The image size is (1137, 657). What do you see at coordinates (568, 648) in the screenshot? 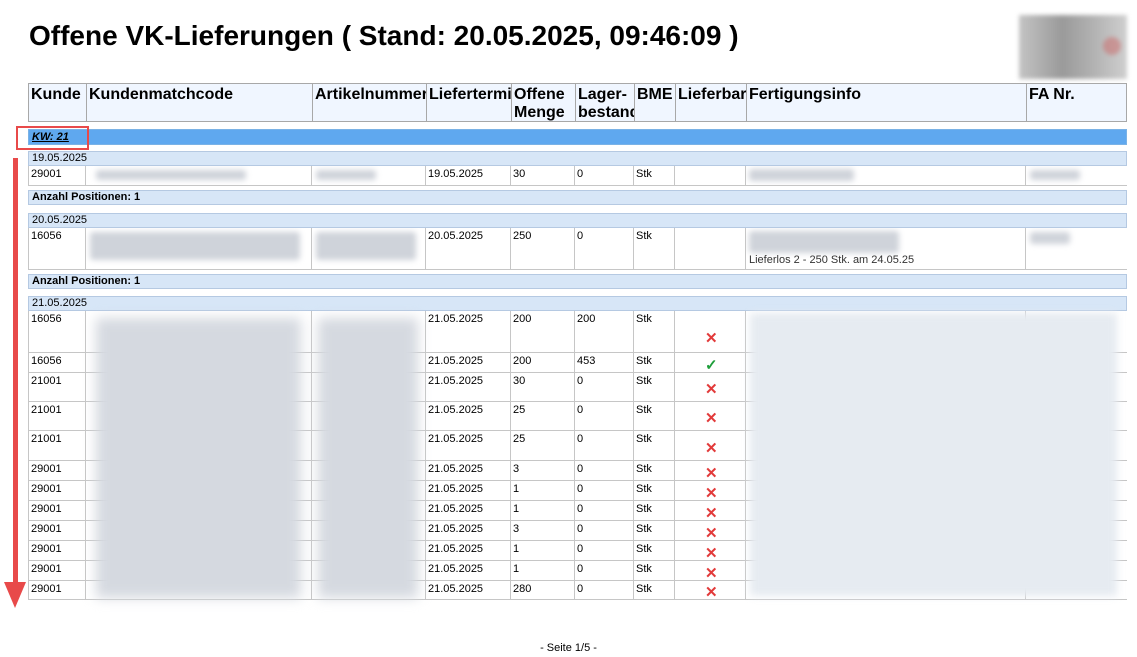
I see `page-number: - Seite 1/5 -` at bounding box center [568, 648].